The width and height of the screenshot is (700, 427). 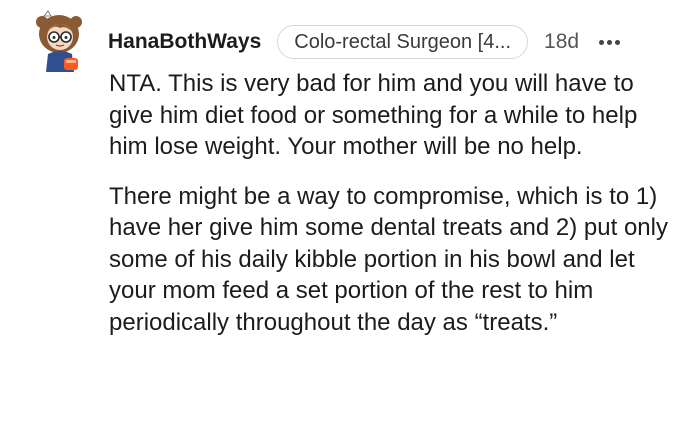 I want to click on more-options-icon, so click(x=610, y=42).